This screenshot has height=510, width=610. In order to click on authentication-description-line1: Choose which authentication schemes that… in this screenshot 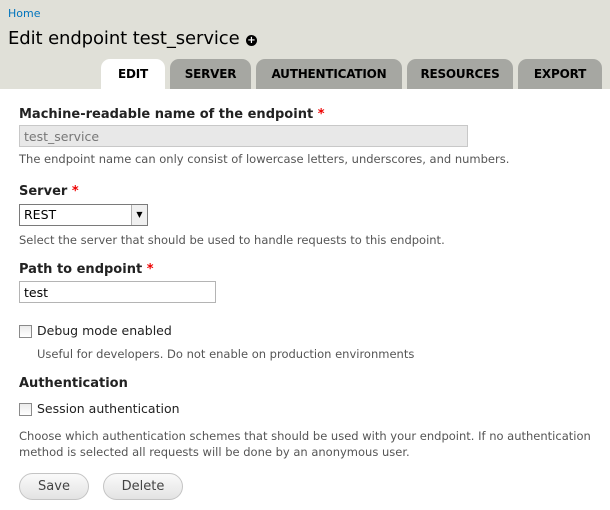, I will do `click(305, 436)`.